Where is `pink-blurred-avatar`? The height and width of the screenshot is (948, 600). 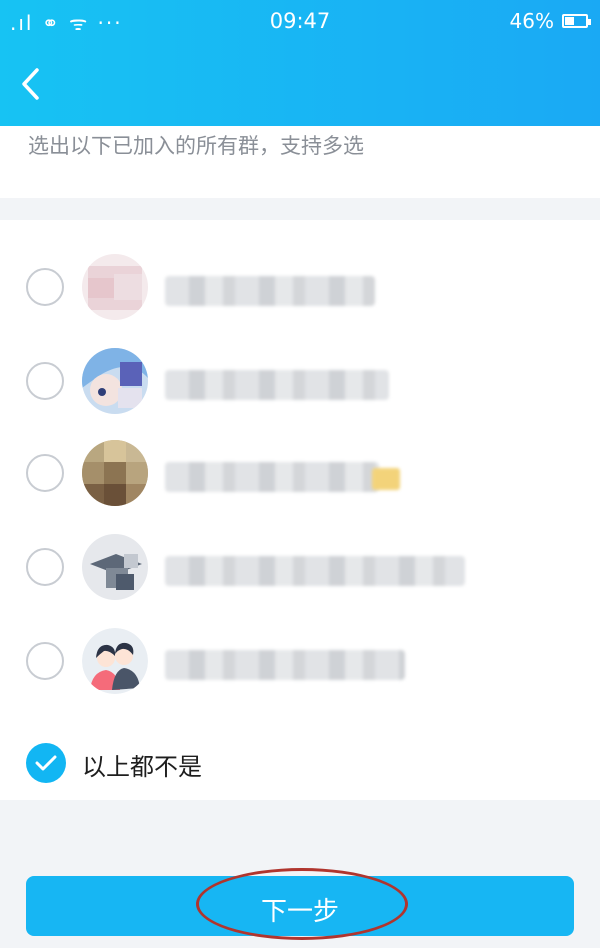 pink-blurred-avatar is located at coordinates (115, 287).